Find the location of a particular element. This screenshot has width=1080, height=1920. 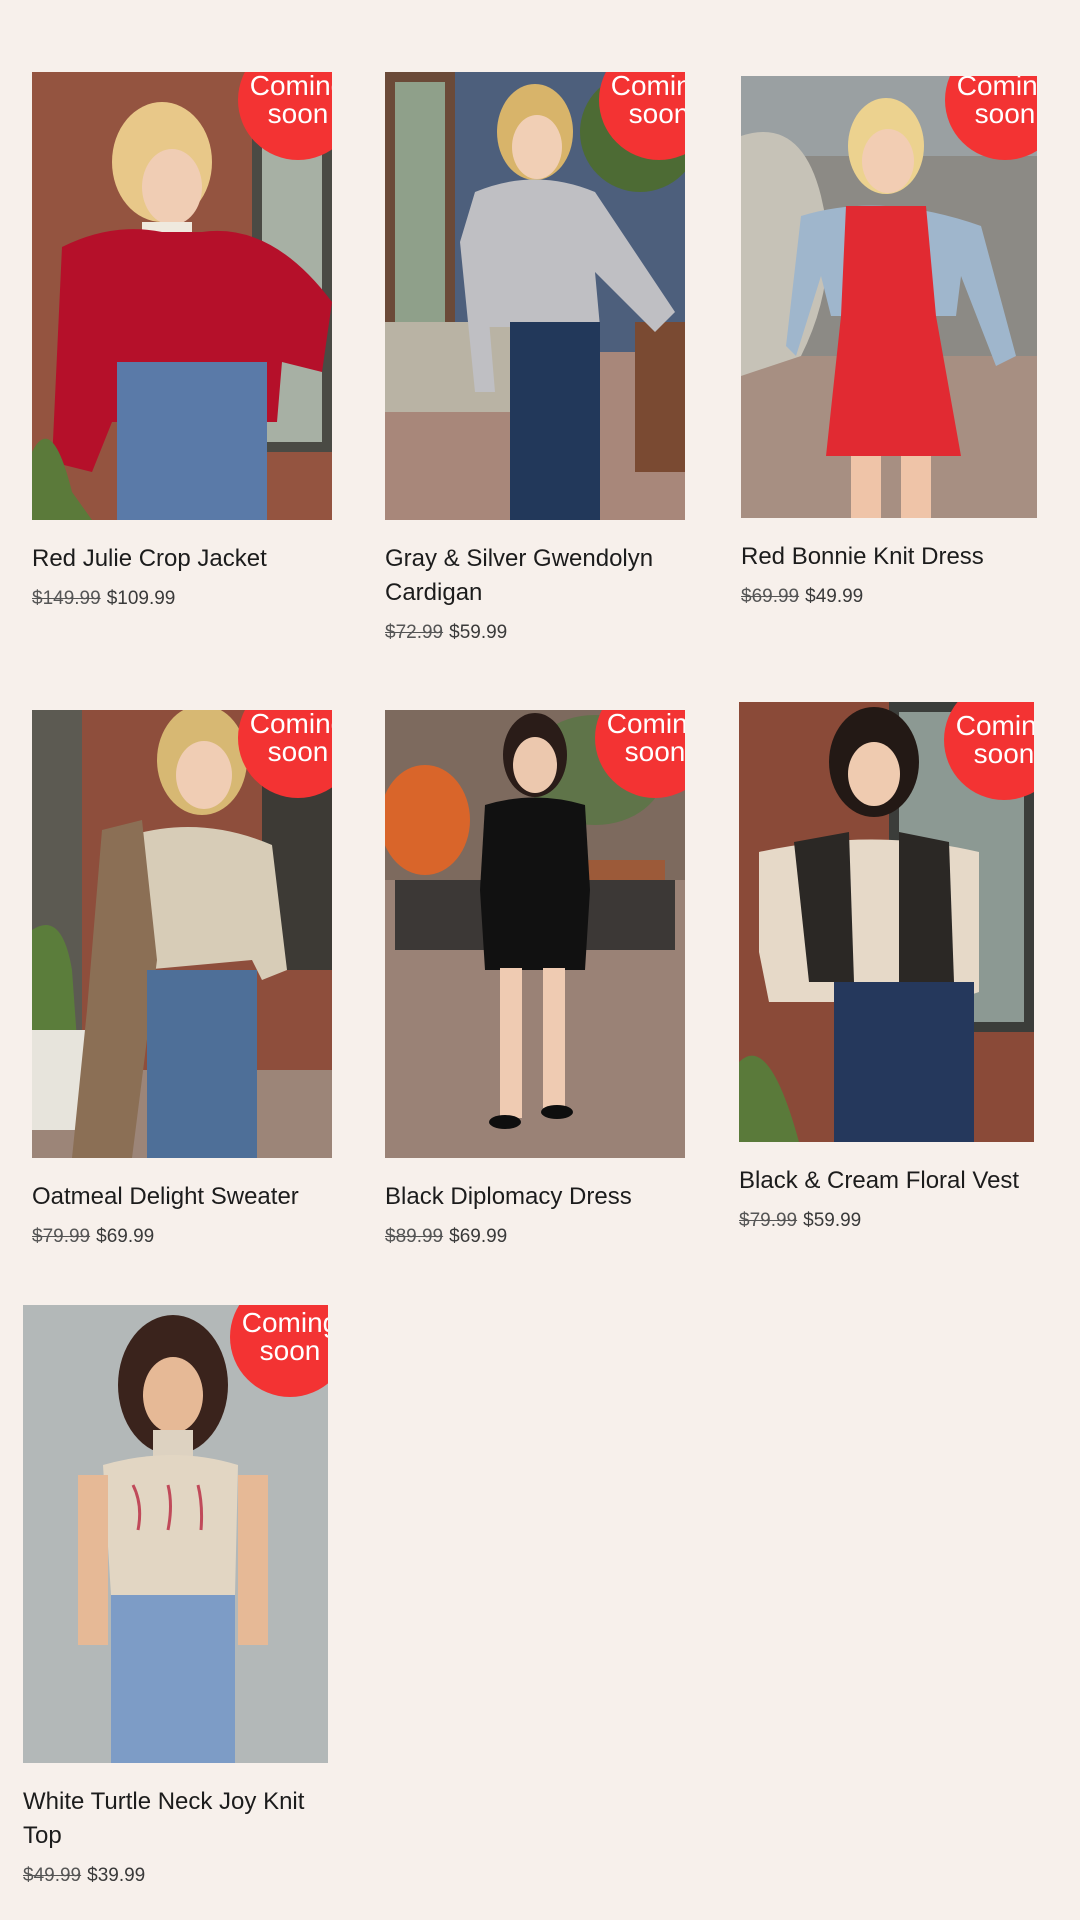

product-price: $49.99 $39.99 is located at coordinates (175, 1876).